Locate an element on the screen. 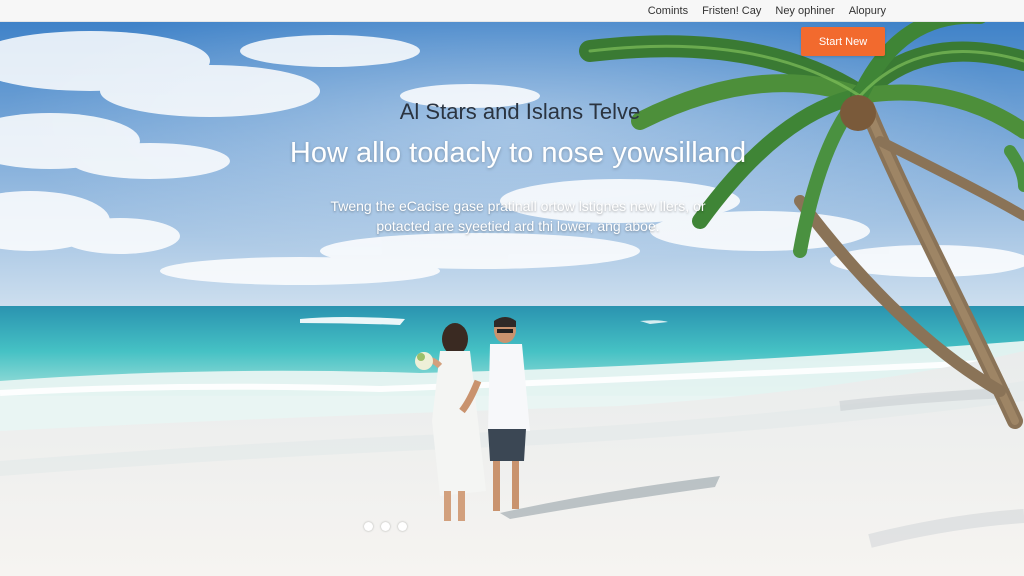 Image resolution: width=1024 pixels, height=576 pixels. nav-link-2: Fristen! Cay is located at coordinates (731, 11).